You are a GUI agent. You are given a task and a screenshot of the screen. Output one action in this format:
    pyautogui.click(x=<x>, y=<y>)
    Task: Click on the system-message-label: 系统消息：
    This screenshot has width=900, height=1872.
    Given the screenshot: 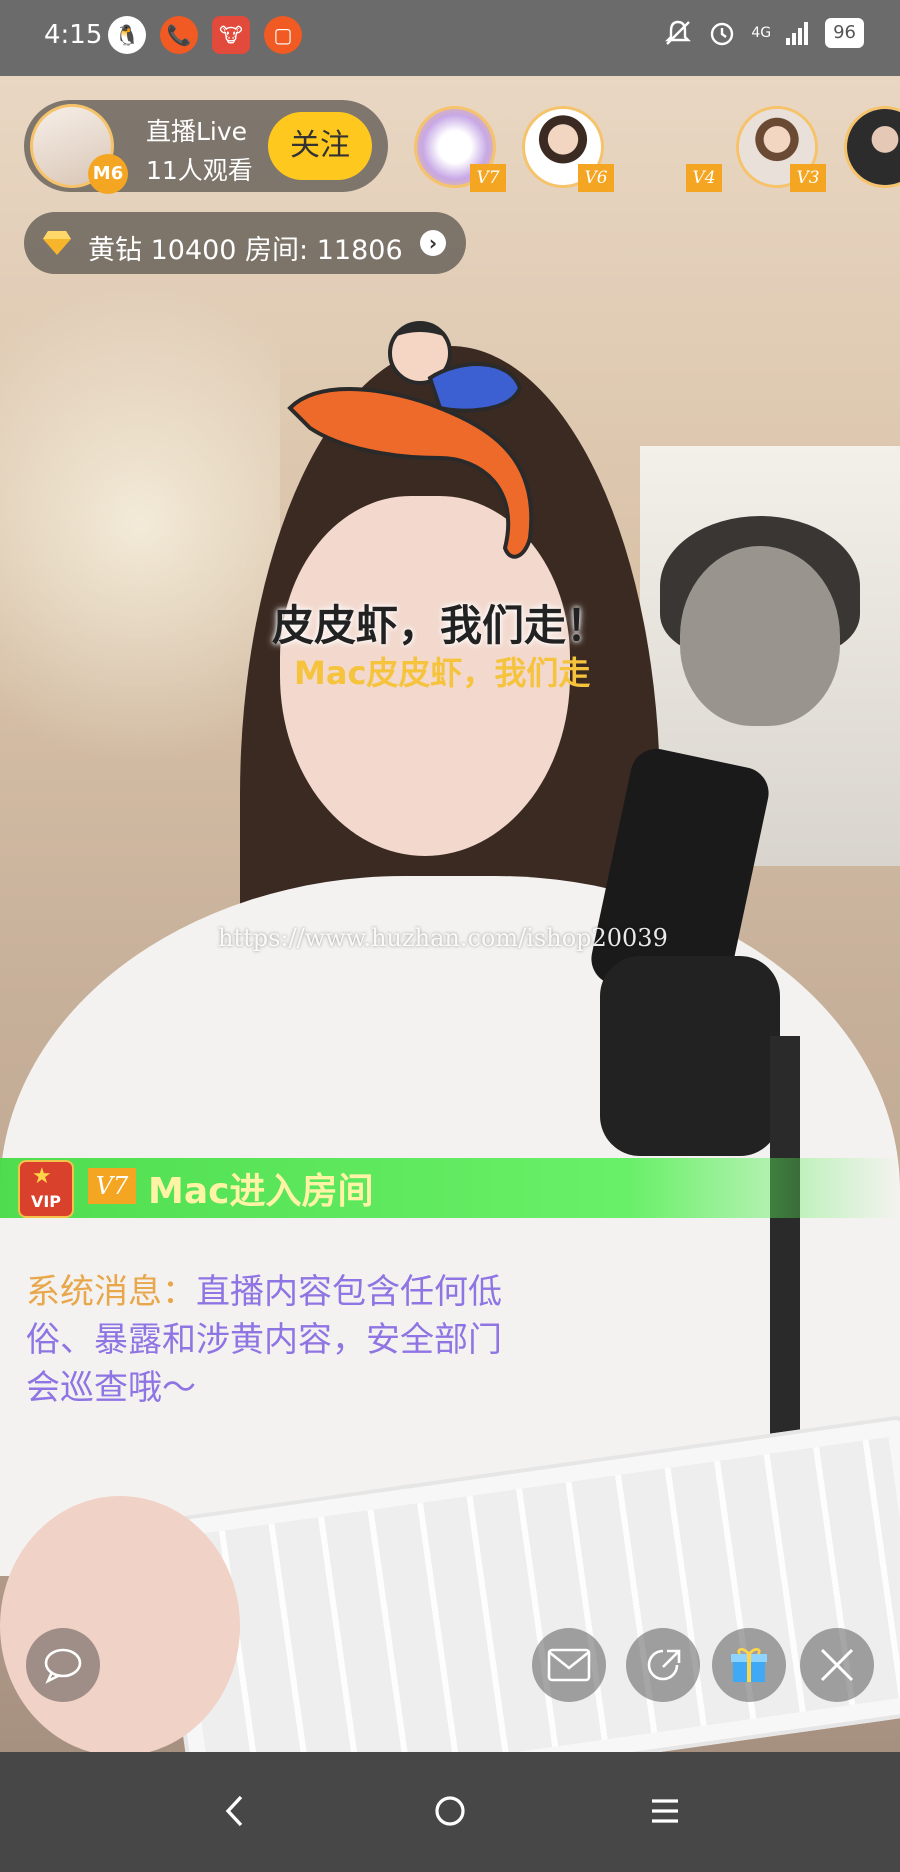 What is the action you would take?
    pyautogui.click(x=111, y=1292)
    